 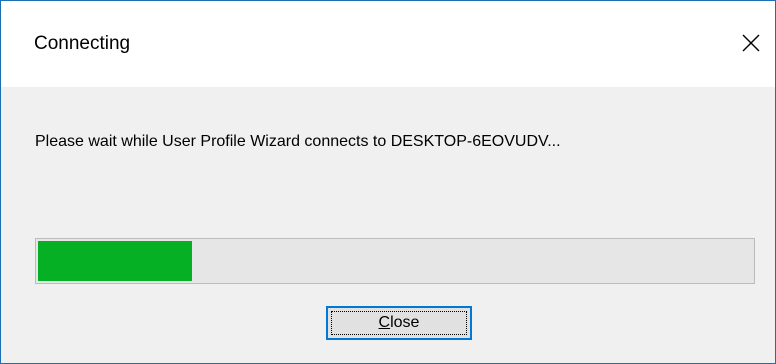 What do you see at coordinates (115, 261) in the screenshot?
I see `progress-fill` at bounding box center [115, 261].